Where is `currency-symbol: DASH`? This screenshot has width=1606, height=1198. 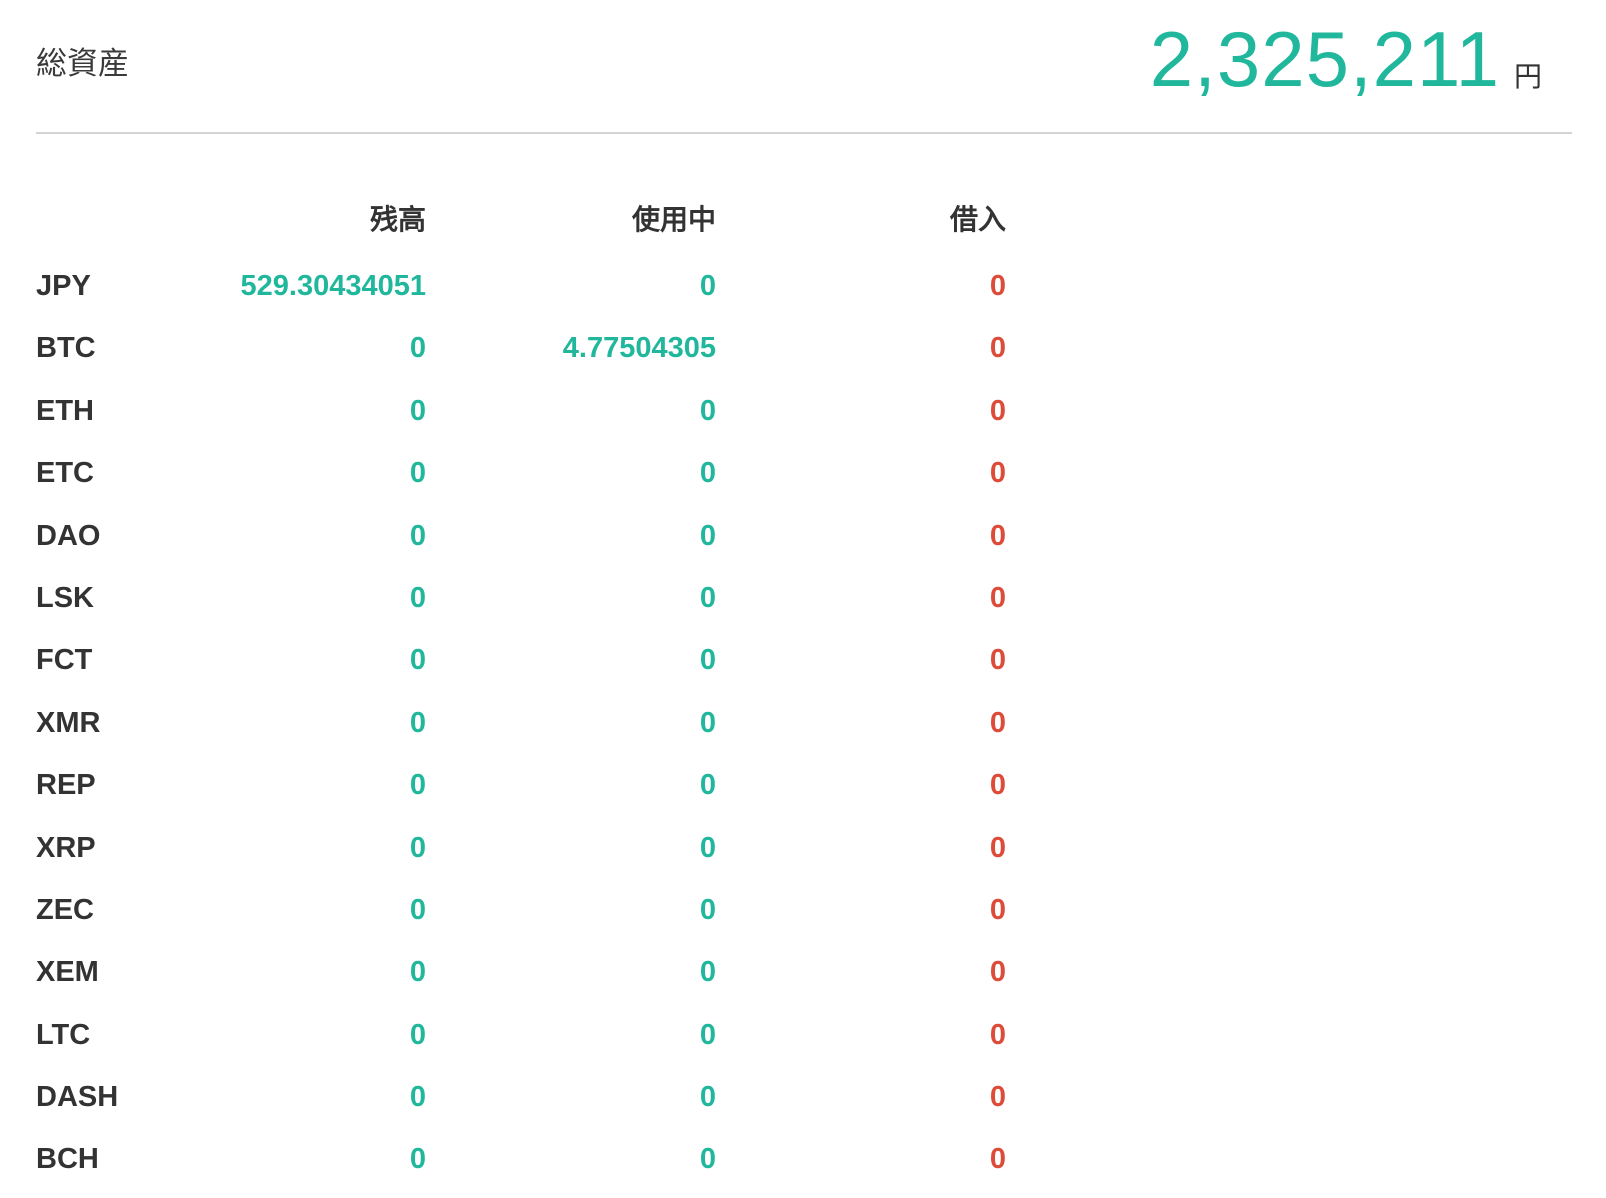
currency-symbol: DASH is located at coordinates (77, 1097).